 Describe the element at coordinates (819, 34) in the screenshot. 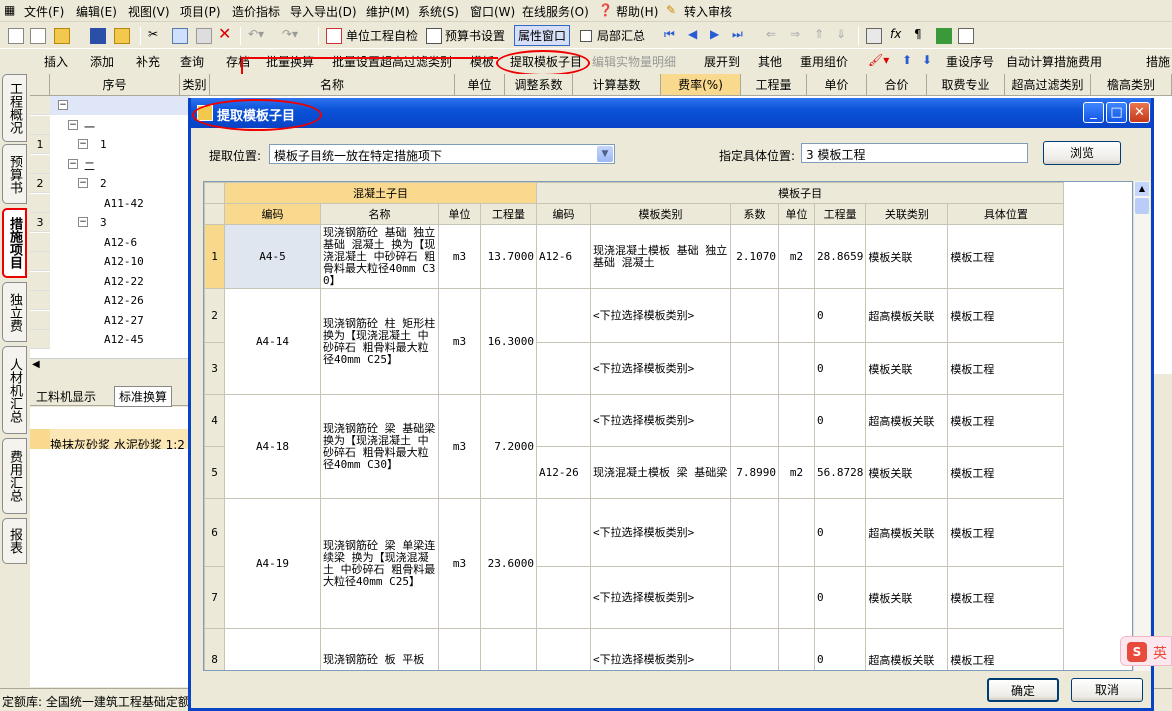

I see `nav-up-icon: ⇑` at that location.